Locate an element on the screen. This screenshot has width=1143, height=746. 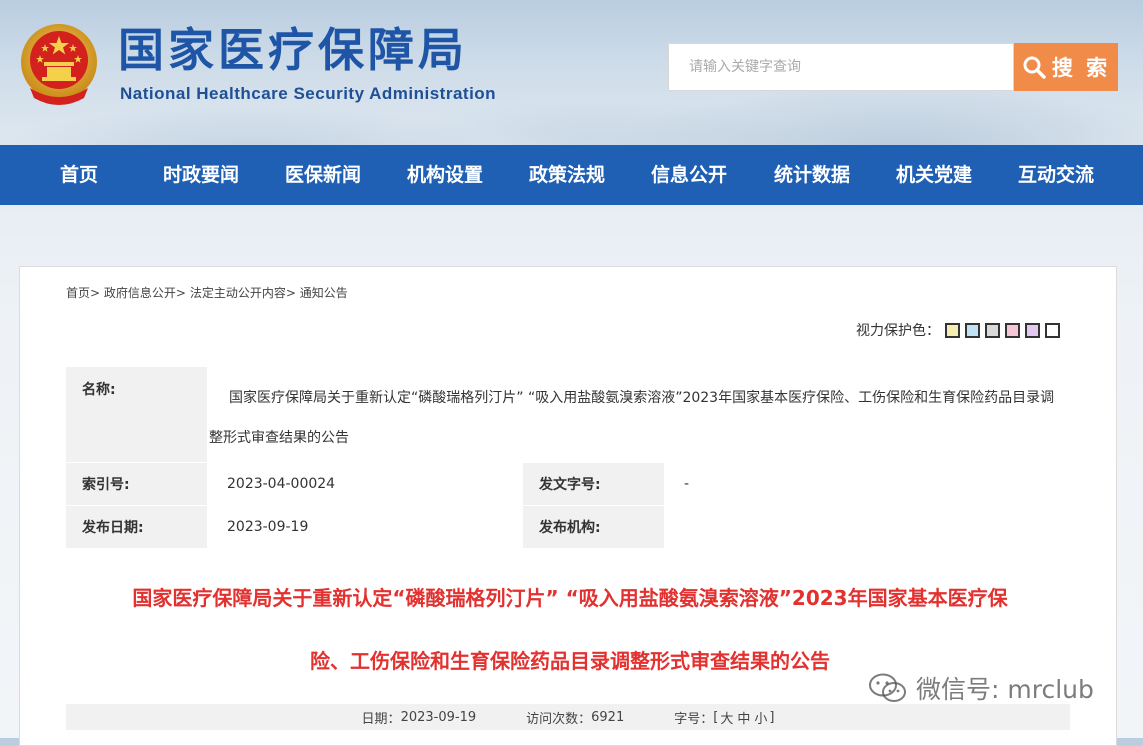
info-row-date: 发布日期: 2023-09-19 发布机构: is located at coordinates (566, 527).